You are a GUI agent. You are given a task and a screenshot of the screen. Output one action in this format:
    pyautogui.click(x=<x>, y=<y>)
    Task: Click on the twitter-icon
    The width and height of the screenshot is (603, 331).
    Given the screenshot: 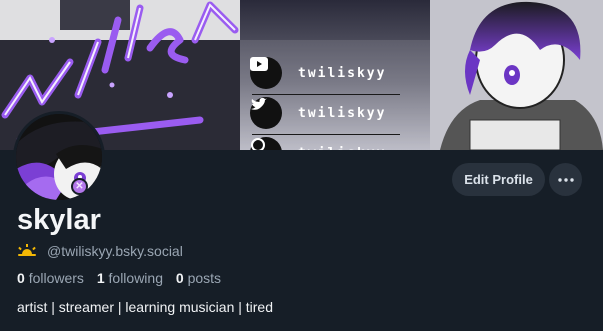 What is the action you would take?
    pyautogui.click(x=266, y=113)
    